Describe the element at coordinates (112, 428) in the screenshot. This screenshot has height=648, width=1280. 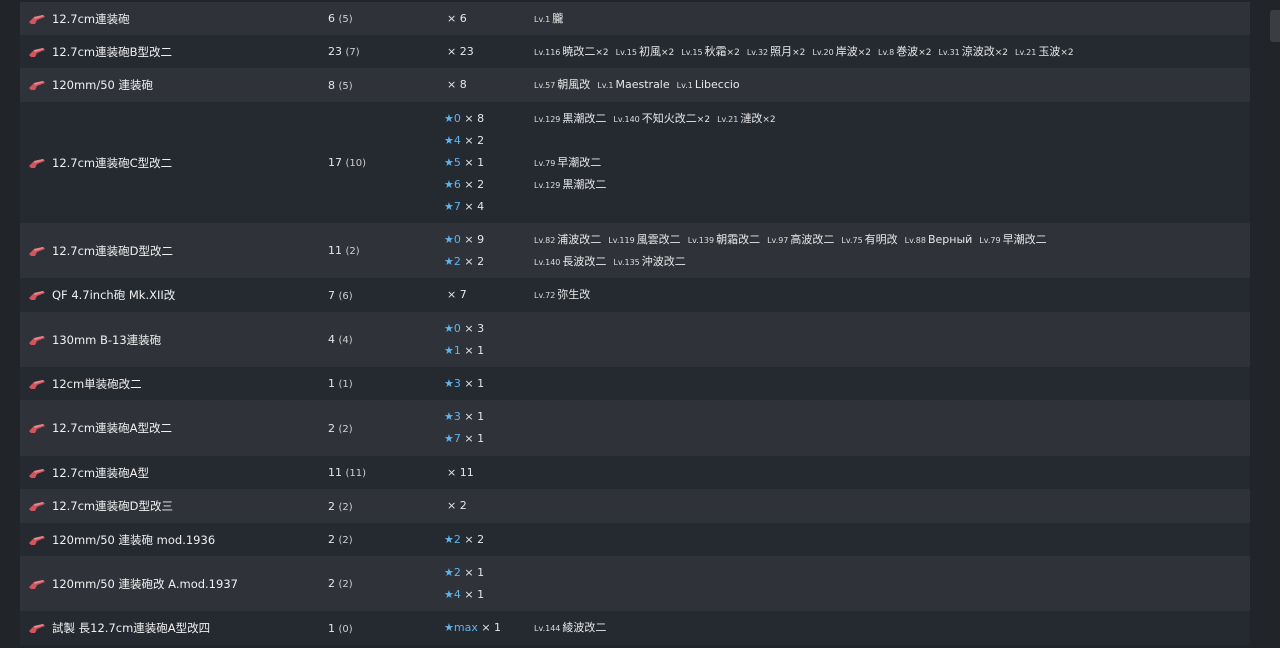
I see `equipment-name: 12.7cm連装砲A型改二` at that location.